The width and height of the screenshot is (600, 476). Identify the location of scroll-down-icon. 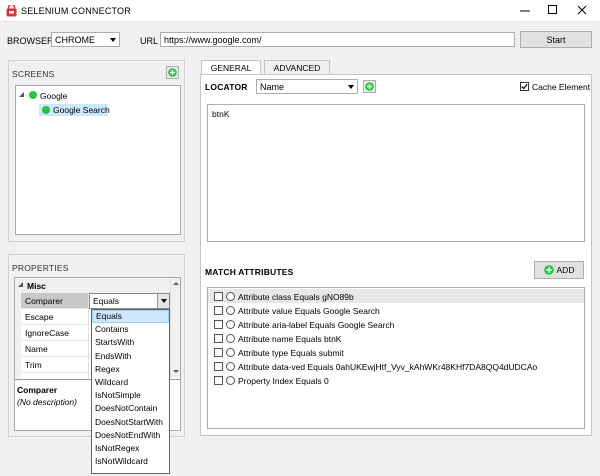
(176, 371).